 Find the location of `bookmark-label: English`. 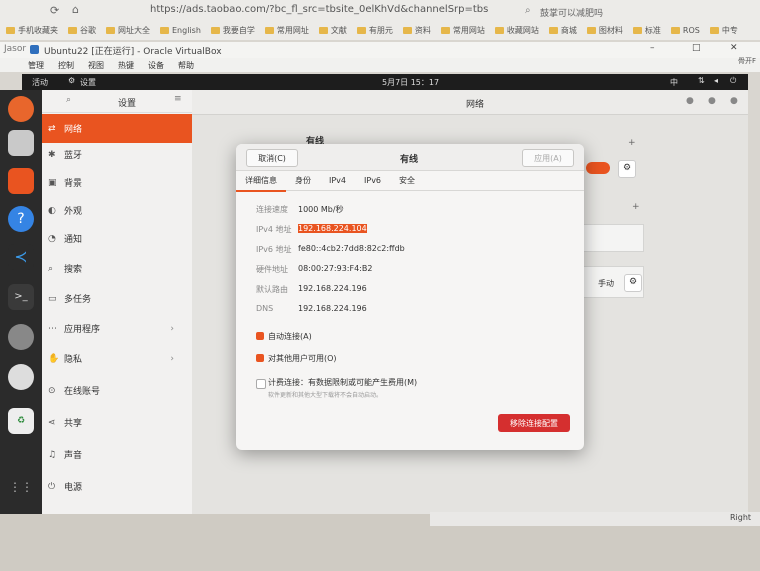

bookmark-label: English is located at coordinates (186, 30).